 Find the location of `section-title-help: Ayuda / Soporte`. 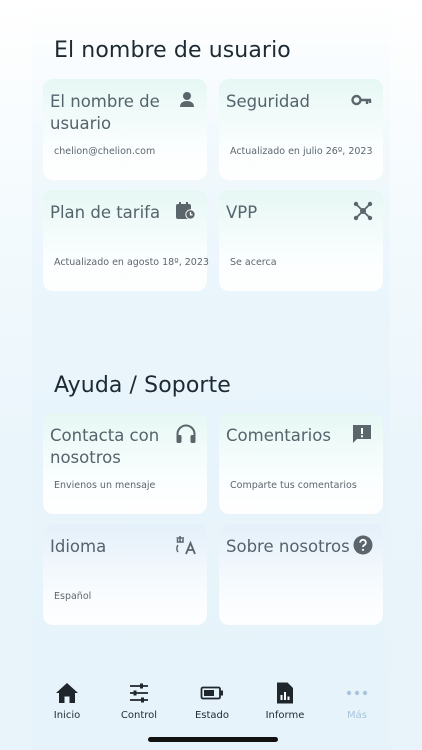

section-title-help: Ayuda / Soporte is located at coordinates (142, 385).